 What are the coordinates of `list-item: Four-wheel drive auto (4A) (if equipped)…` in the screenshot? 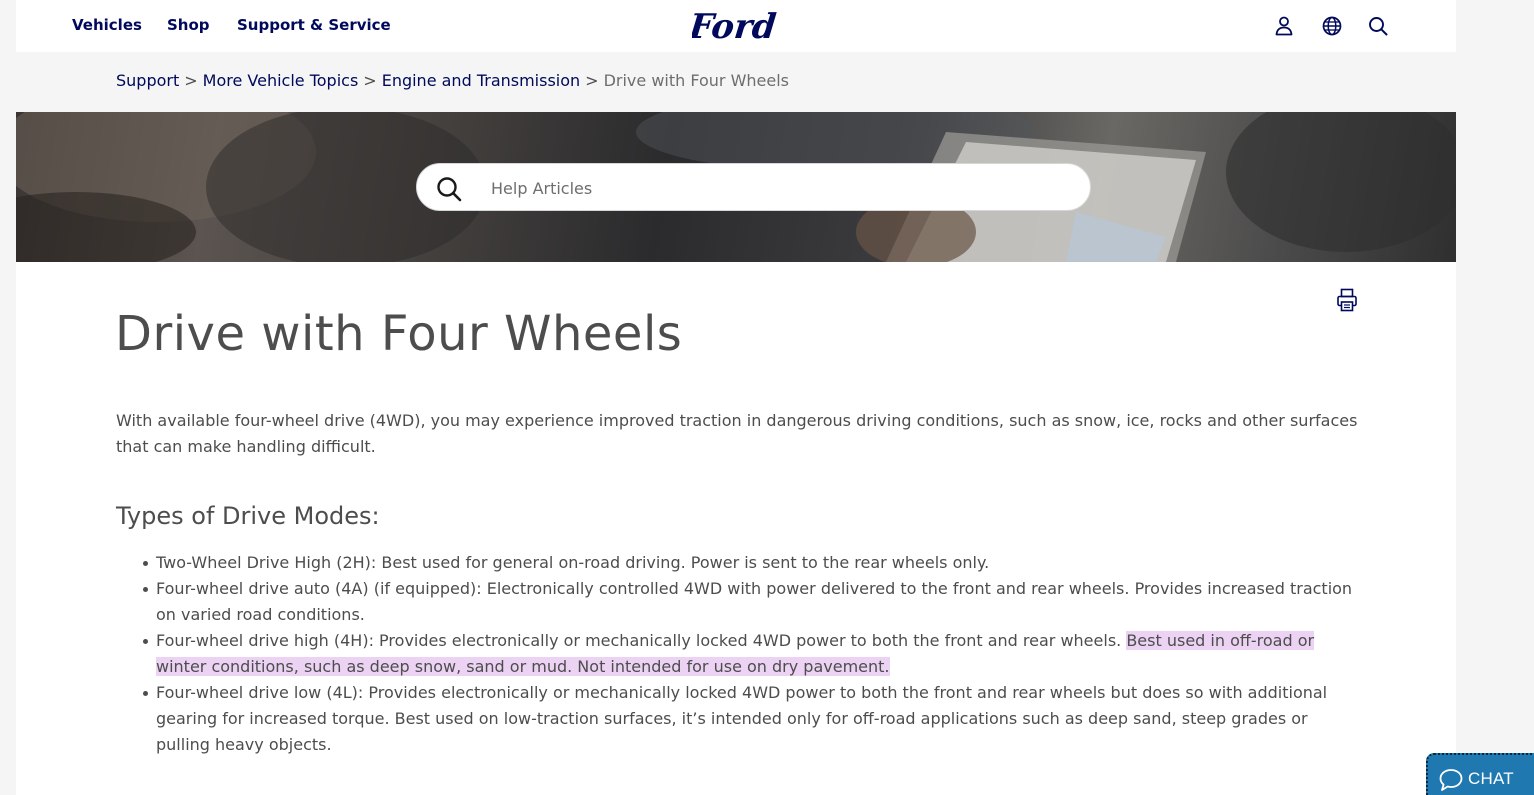 It's located at (752, 602).